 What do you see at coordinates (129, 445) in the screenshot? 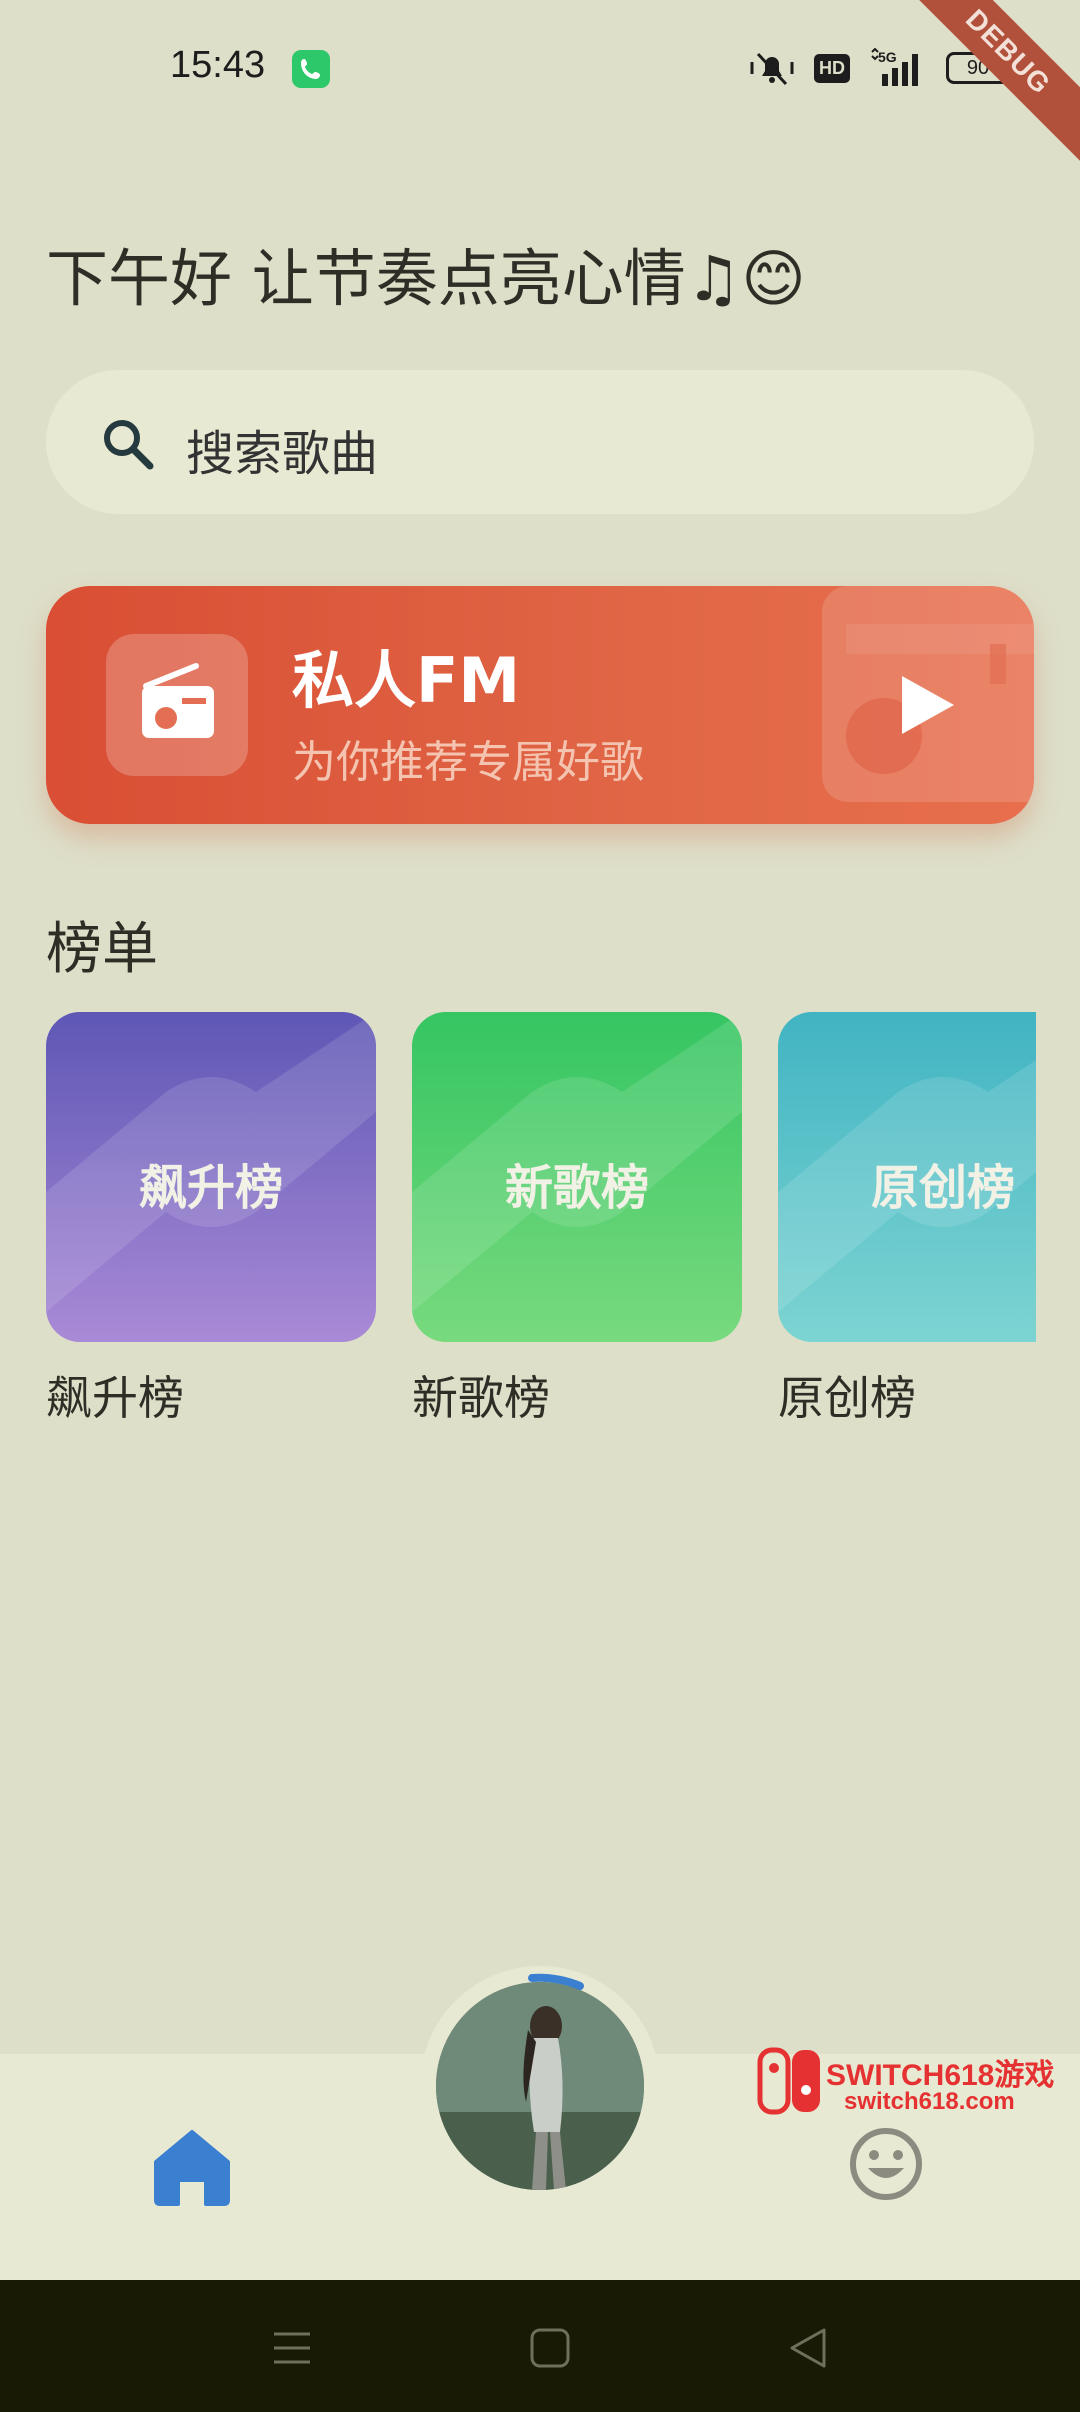
I see `search-icon` at bounding box center [129, 445].